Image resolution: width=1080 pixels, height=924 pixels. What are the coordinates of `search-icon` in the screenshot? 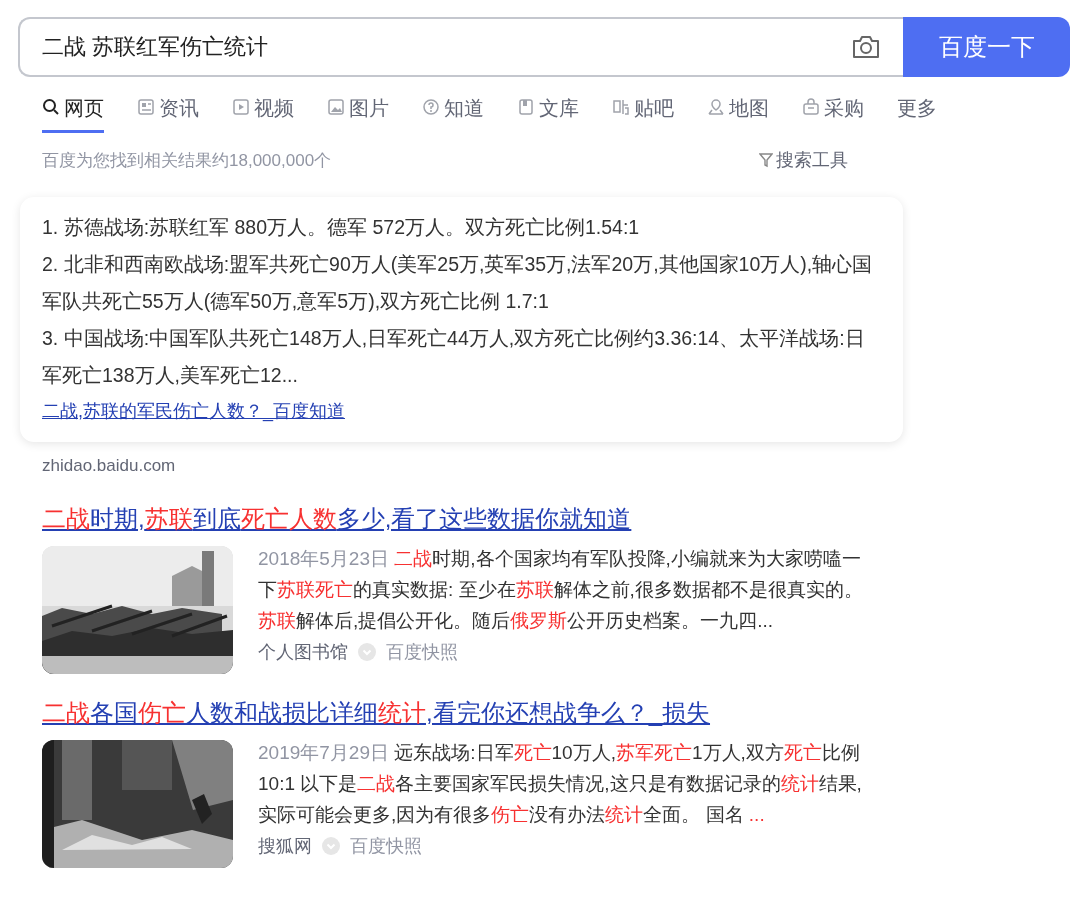 It's located at (51, 107).